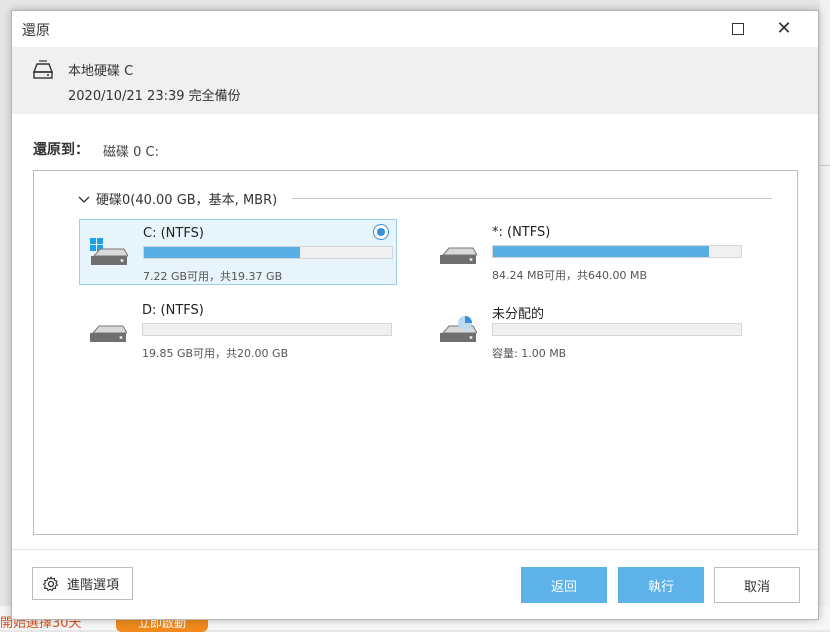 The image size is (830, 632). Describe the element at coordinates (61, 150) in the screenshot. I see `restore-to-label: 還原到：` at that location.